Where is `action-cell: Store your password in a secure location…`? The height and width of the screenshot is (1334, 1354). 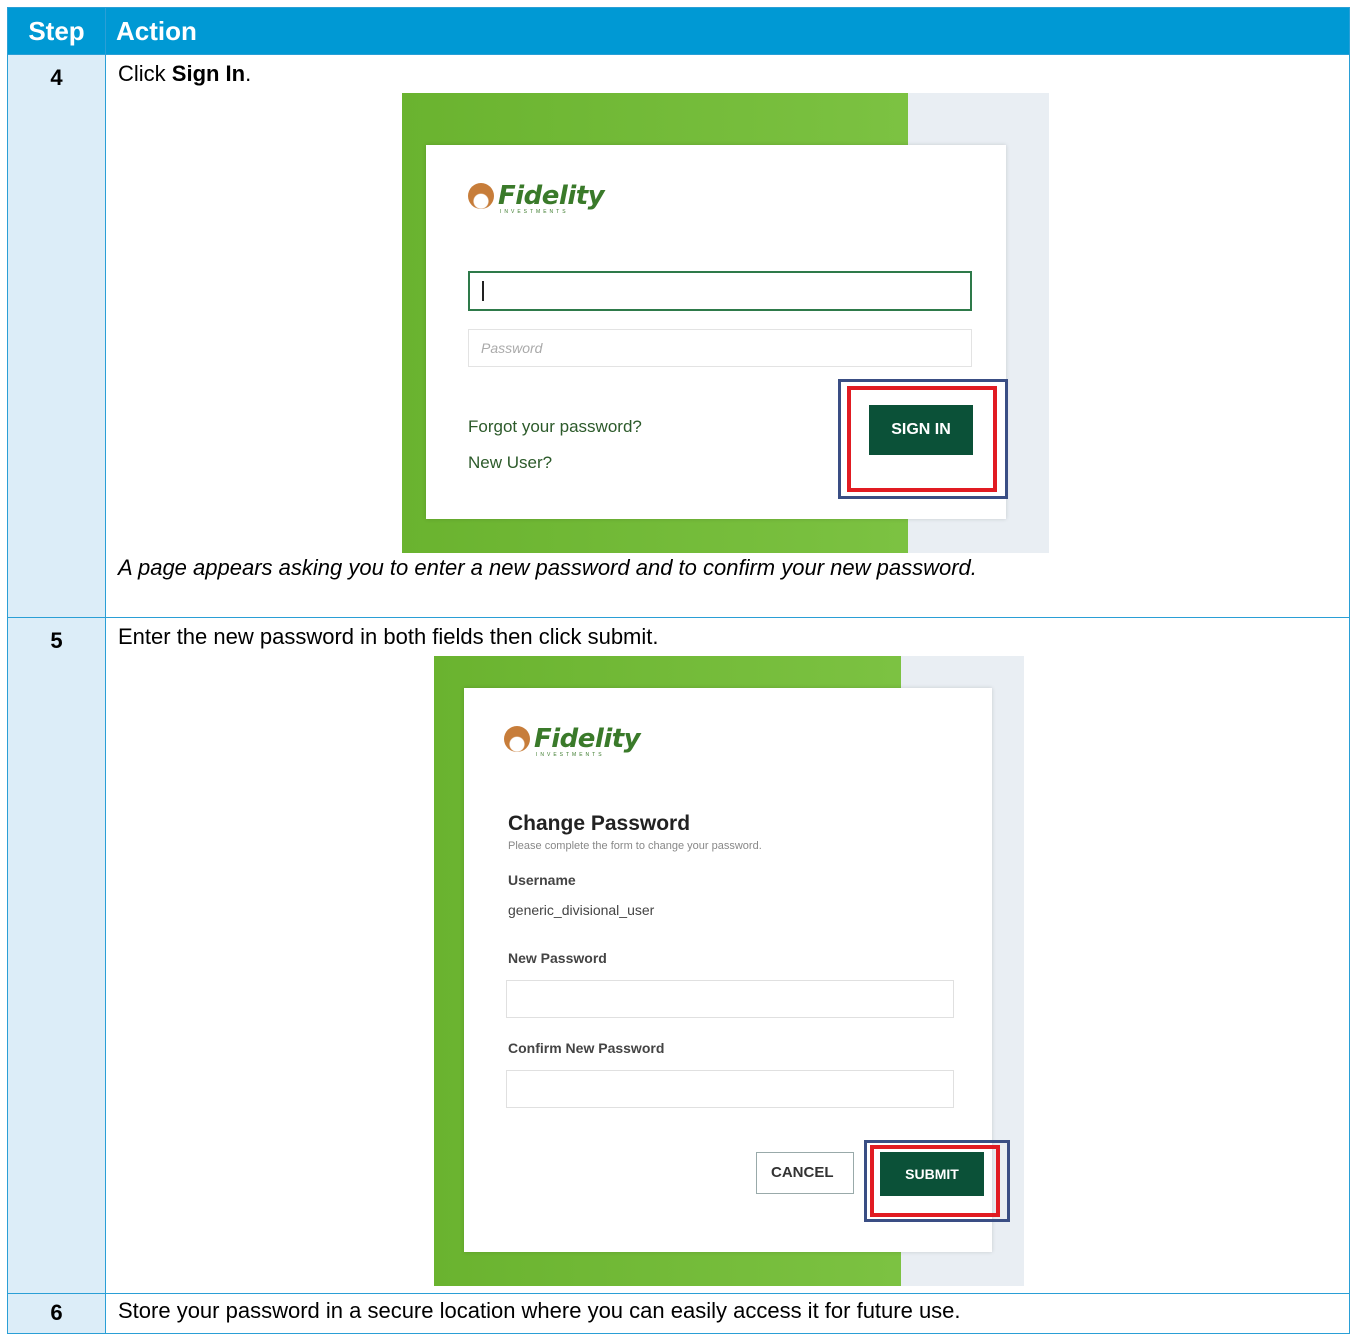 action-cell: Store your password in a secure location… is located at coordinates (727, 1313).